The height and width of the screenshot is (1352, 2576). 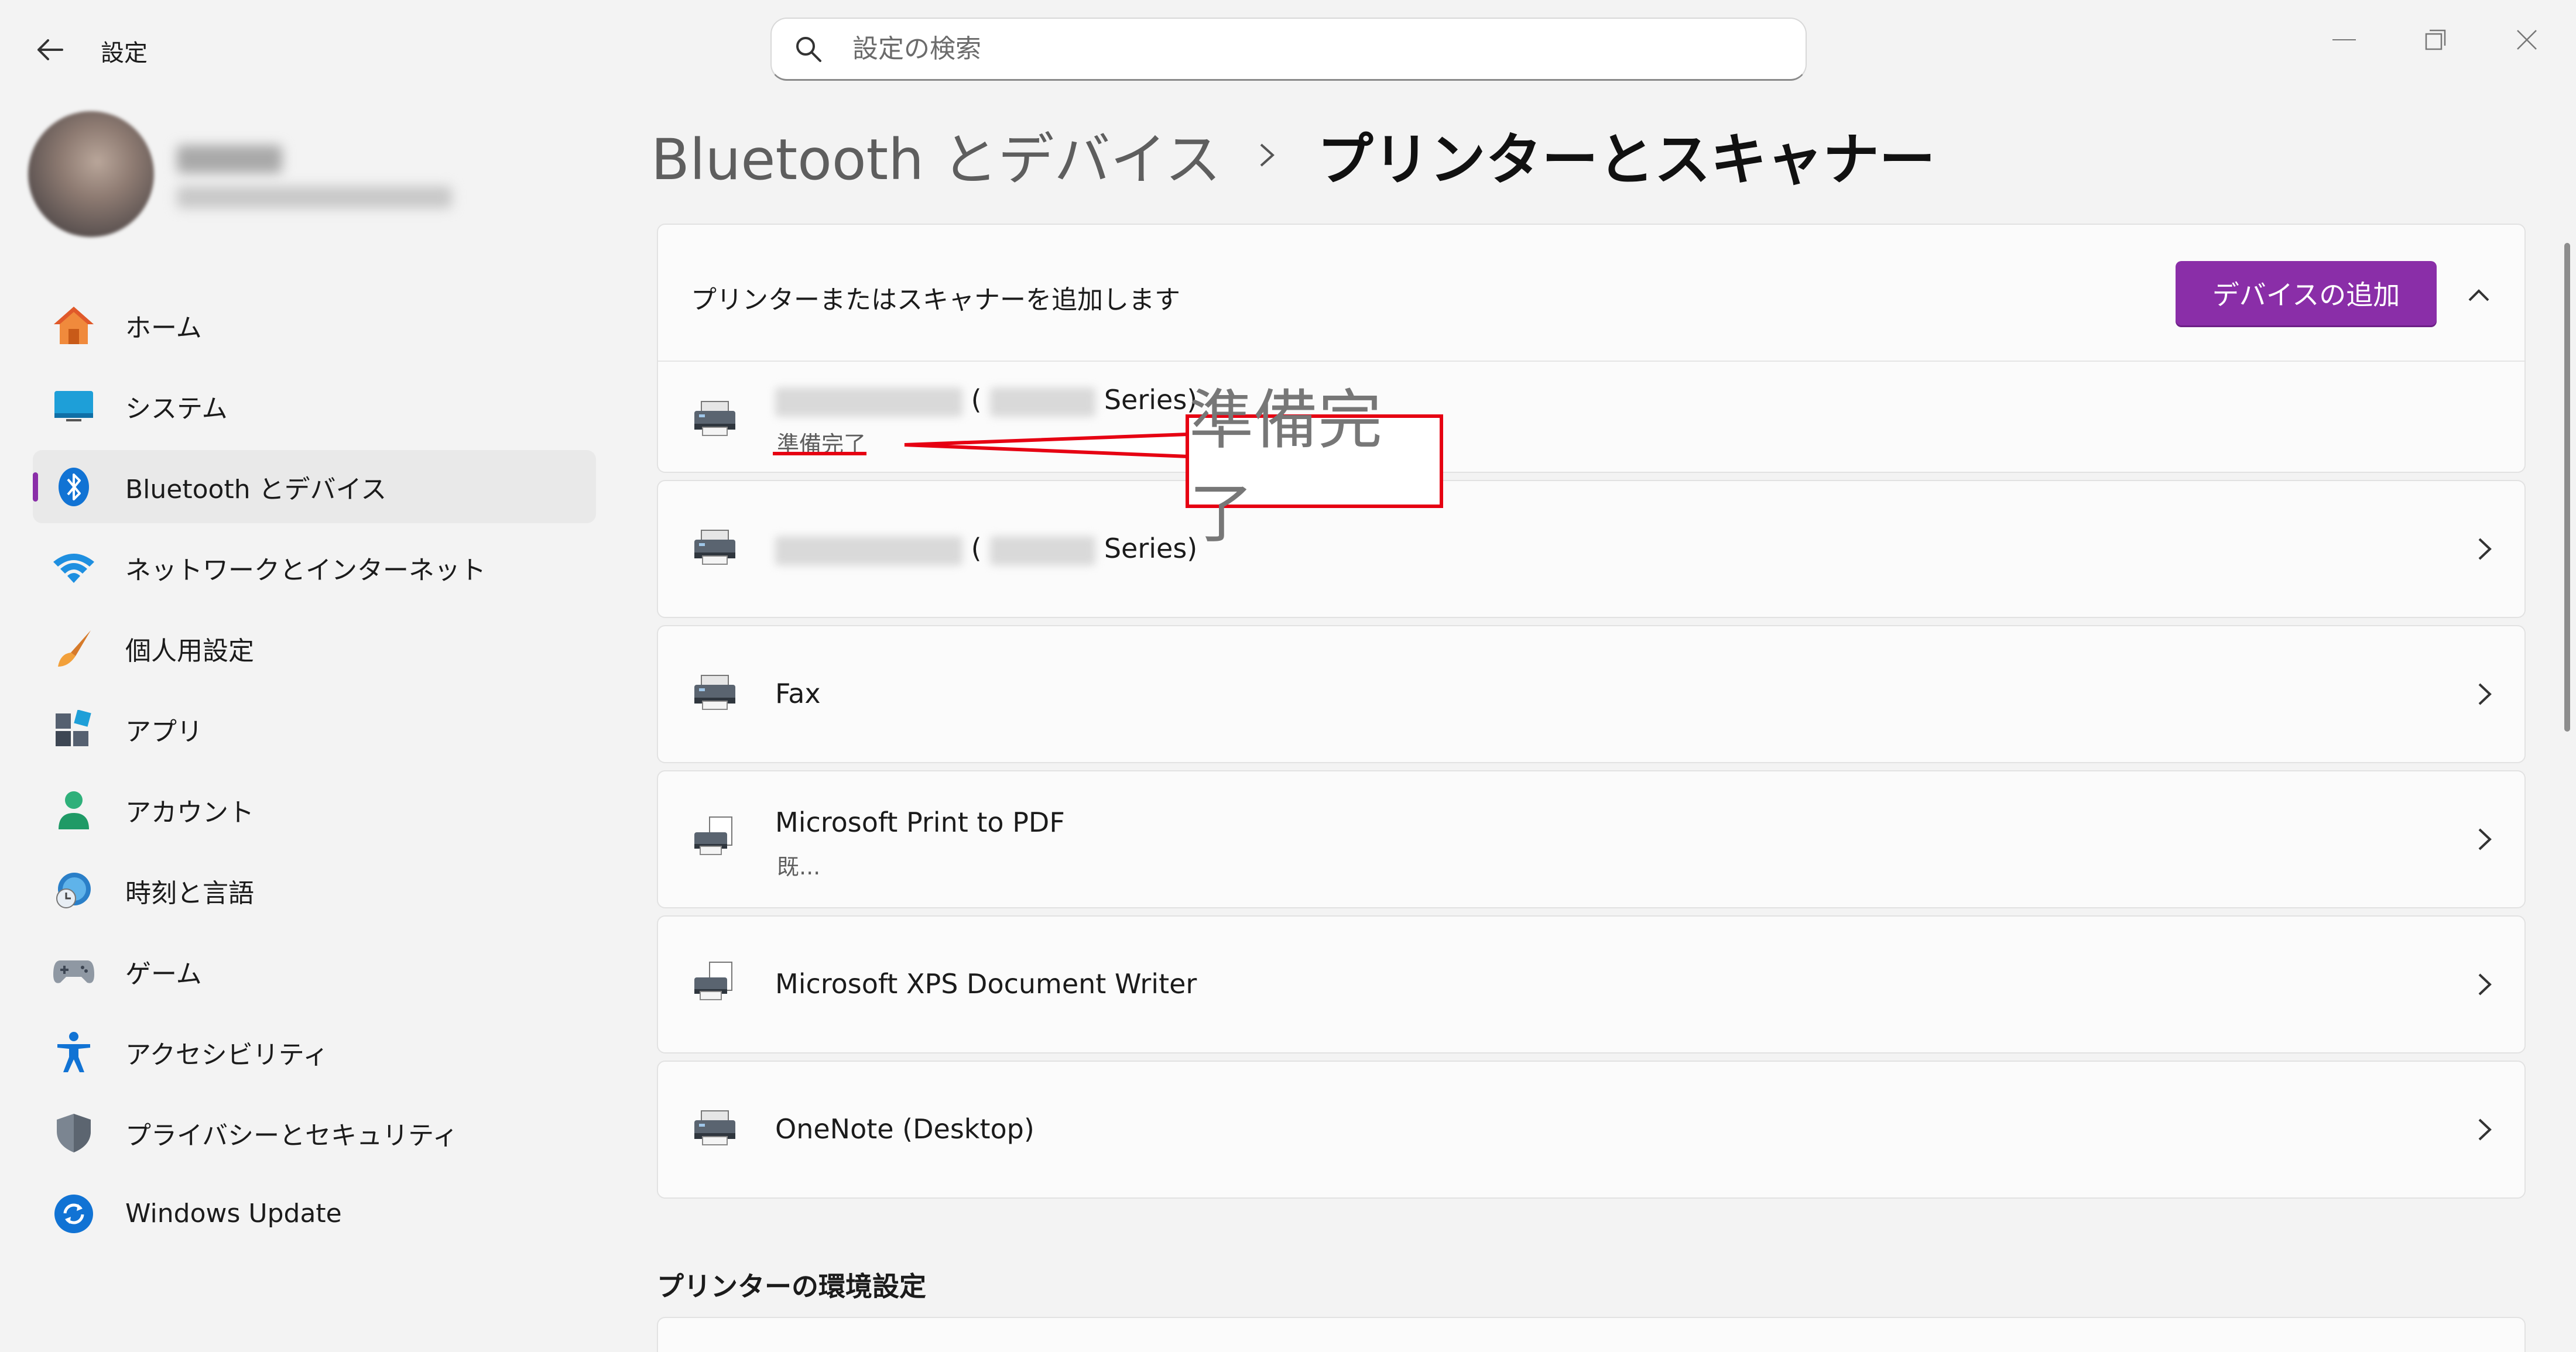 I want to click on sidebar-item-label: システム, so click(x=176, y=409).